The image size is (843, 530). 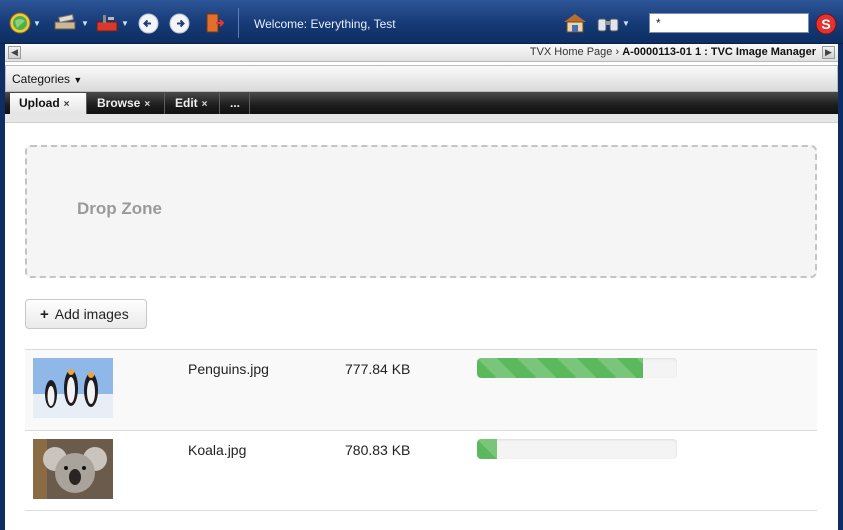 I want to click on tab-edit: Edit ×, so click(x=193, y=103).